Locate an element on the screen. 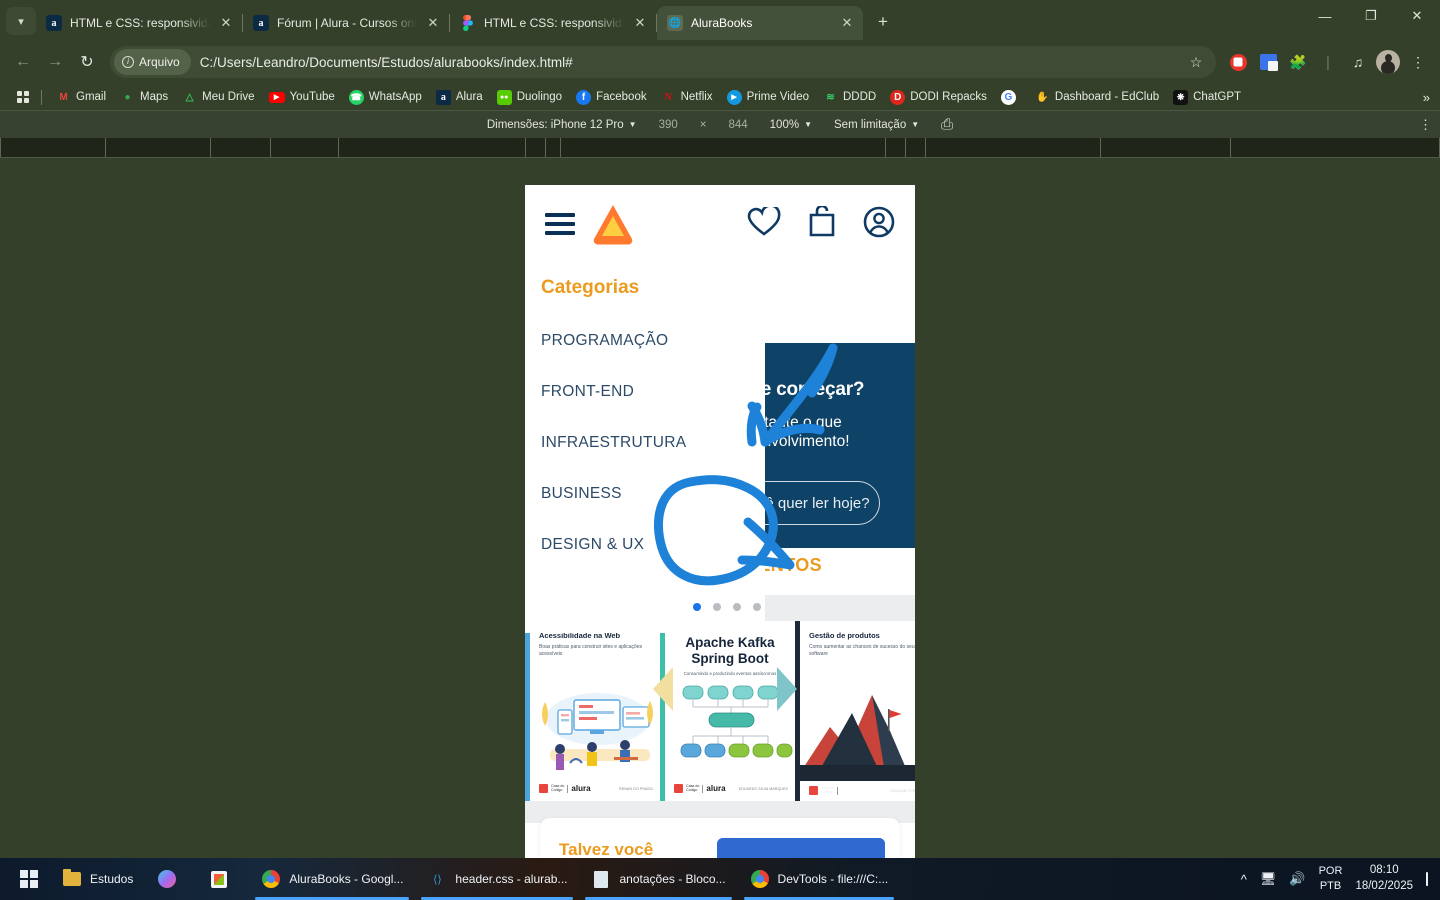 The height and width of the screenshot is (900, 1440). network-icon: 🖥 is located at coordinates (1268, 879).